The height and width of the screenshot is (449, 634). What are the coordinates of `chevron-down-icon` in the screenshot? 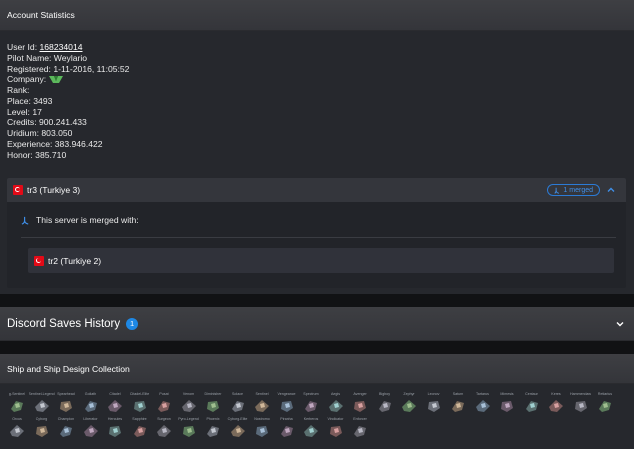 It's located at (620, 324).